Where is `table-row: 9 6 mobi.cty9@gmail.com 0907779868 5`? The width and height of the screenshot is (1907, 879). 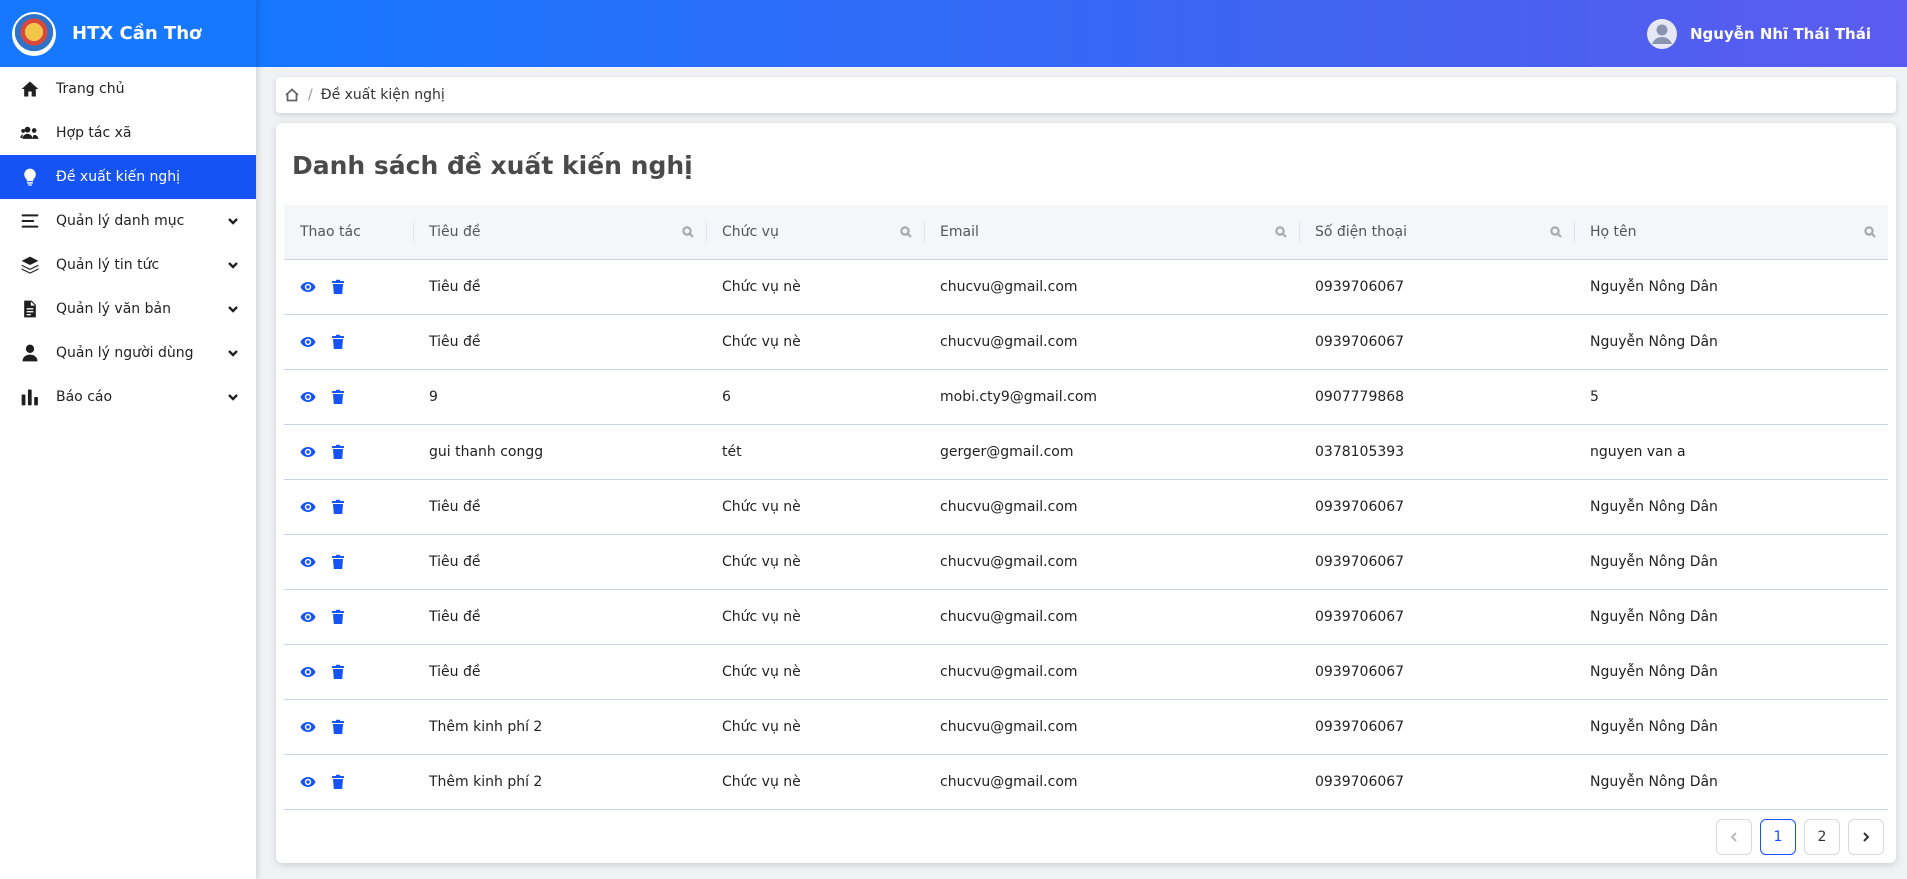 table-row: 9 6 mobi.cty9@gmail.com 0907779868 5 is located at coordinates (1086, 397).